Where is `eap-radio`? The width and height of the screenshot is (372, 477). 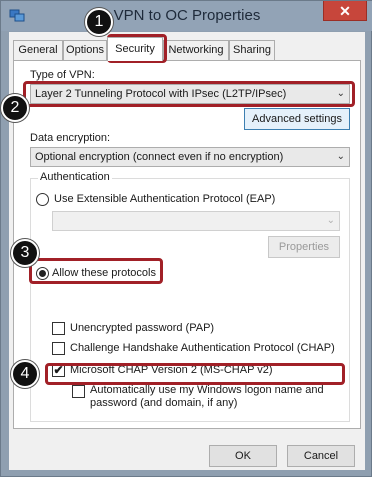 eap-radio is located at coordinates (42, 199).